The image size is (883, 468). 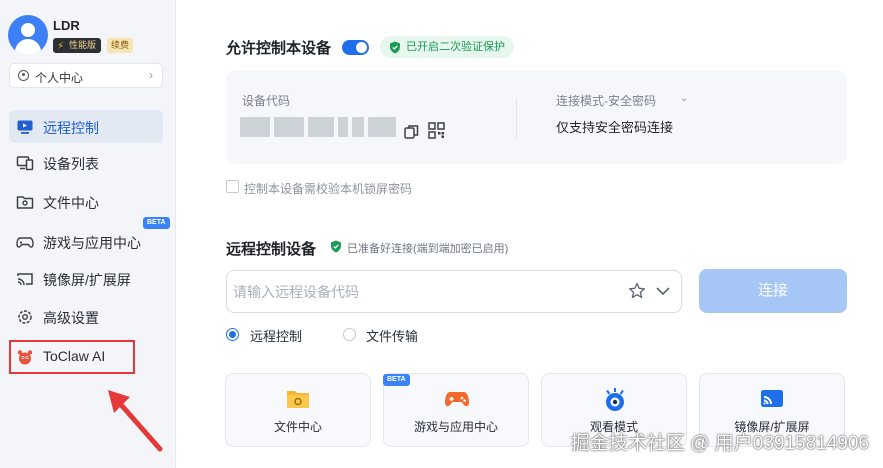 I want to click on verification-status: 已开启二次验证保护, so click(x=447, y=47).